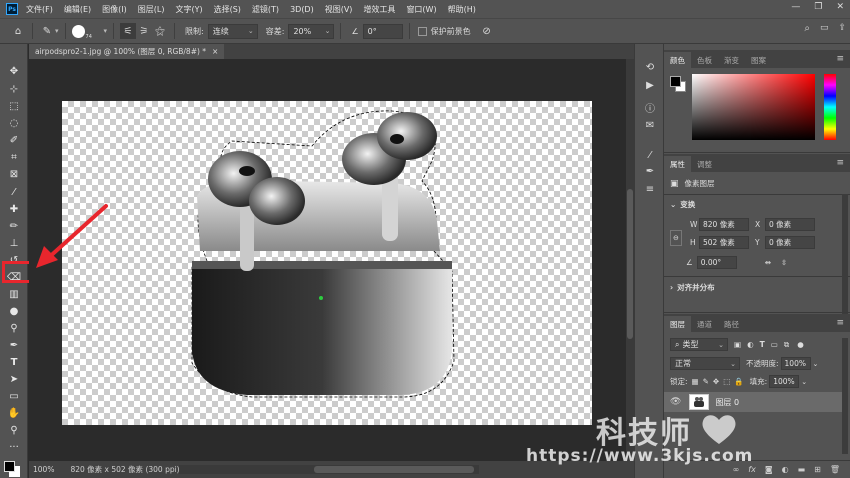 The width and height of the screenshot is (850, 478). Describe the element at coordinates (14, 89) in the screenshot. I see `artboard-tool-icon: ⊹` at that location.